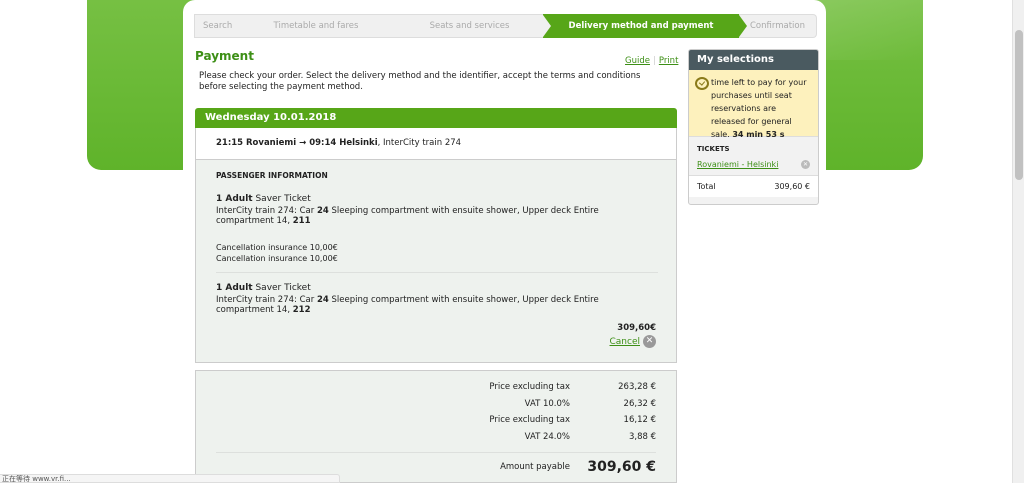 This screenshot has width=1024, height=484. Describe the element at coordinates (320, 26) in the screenshot. I see `step-timetable: Timetable and fares` at that location.